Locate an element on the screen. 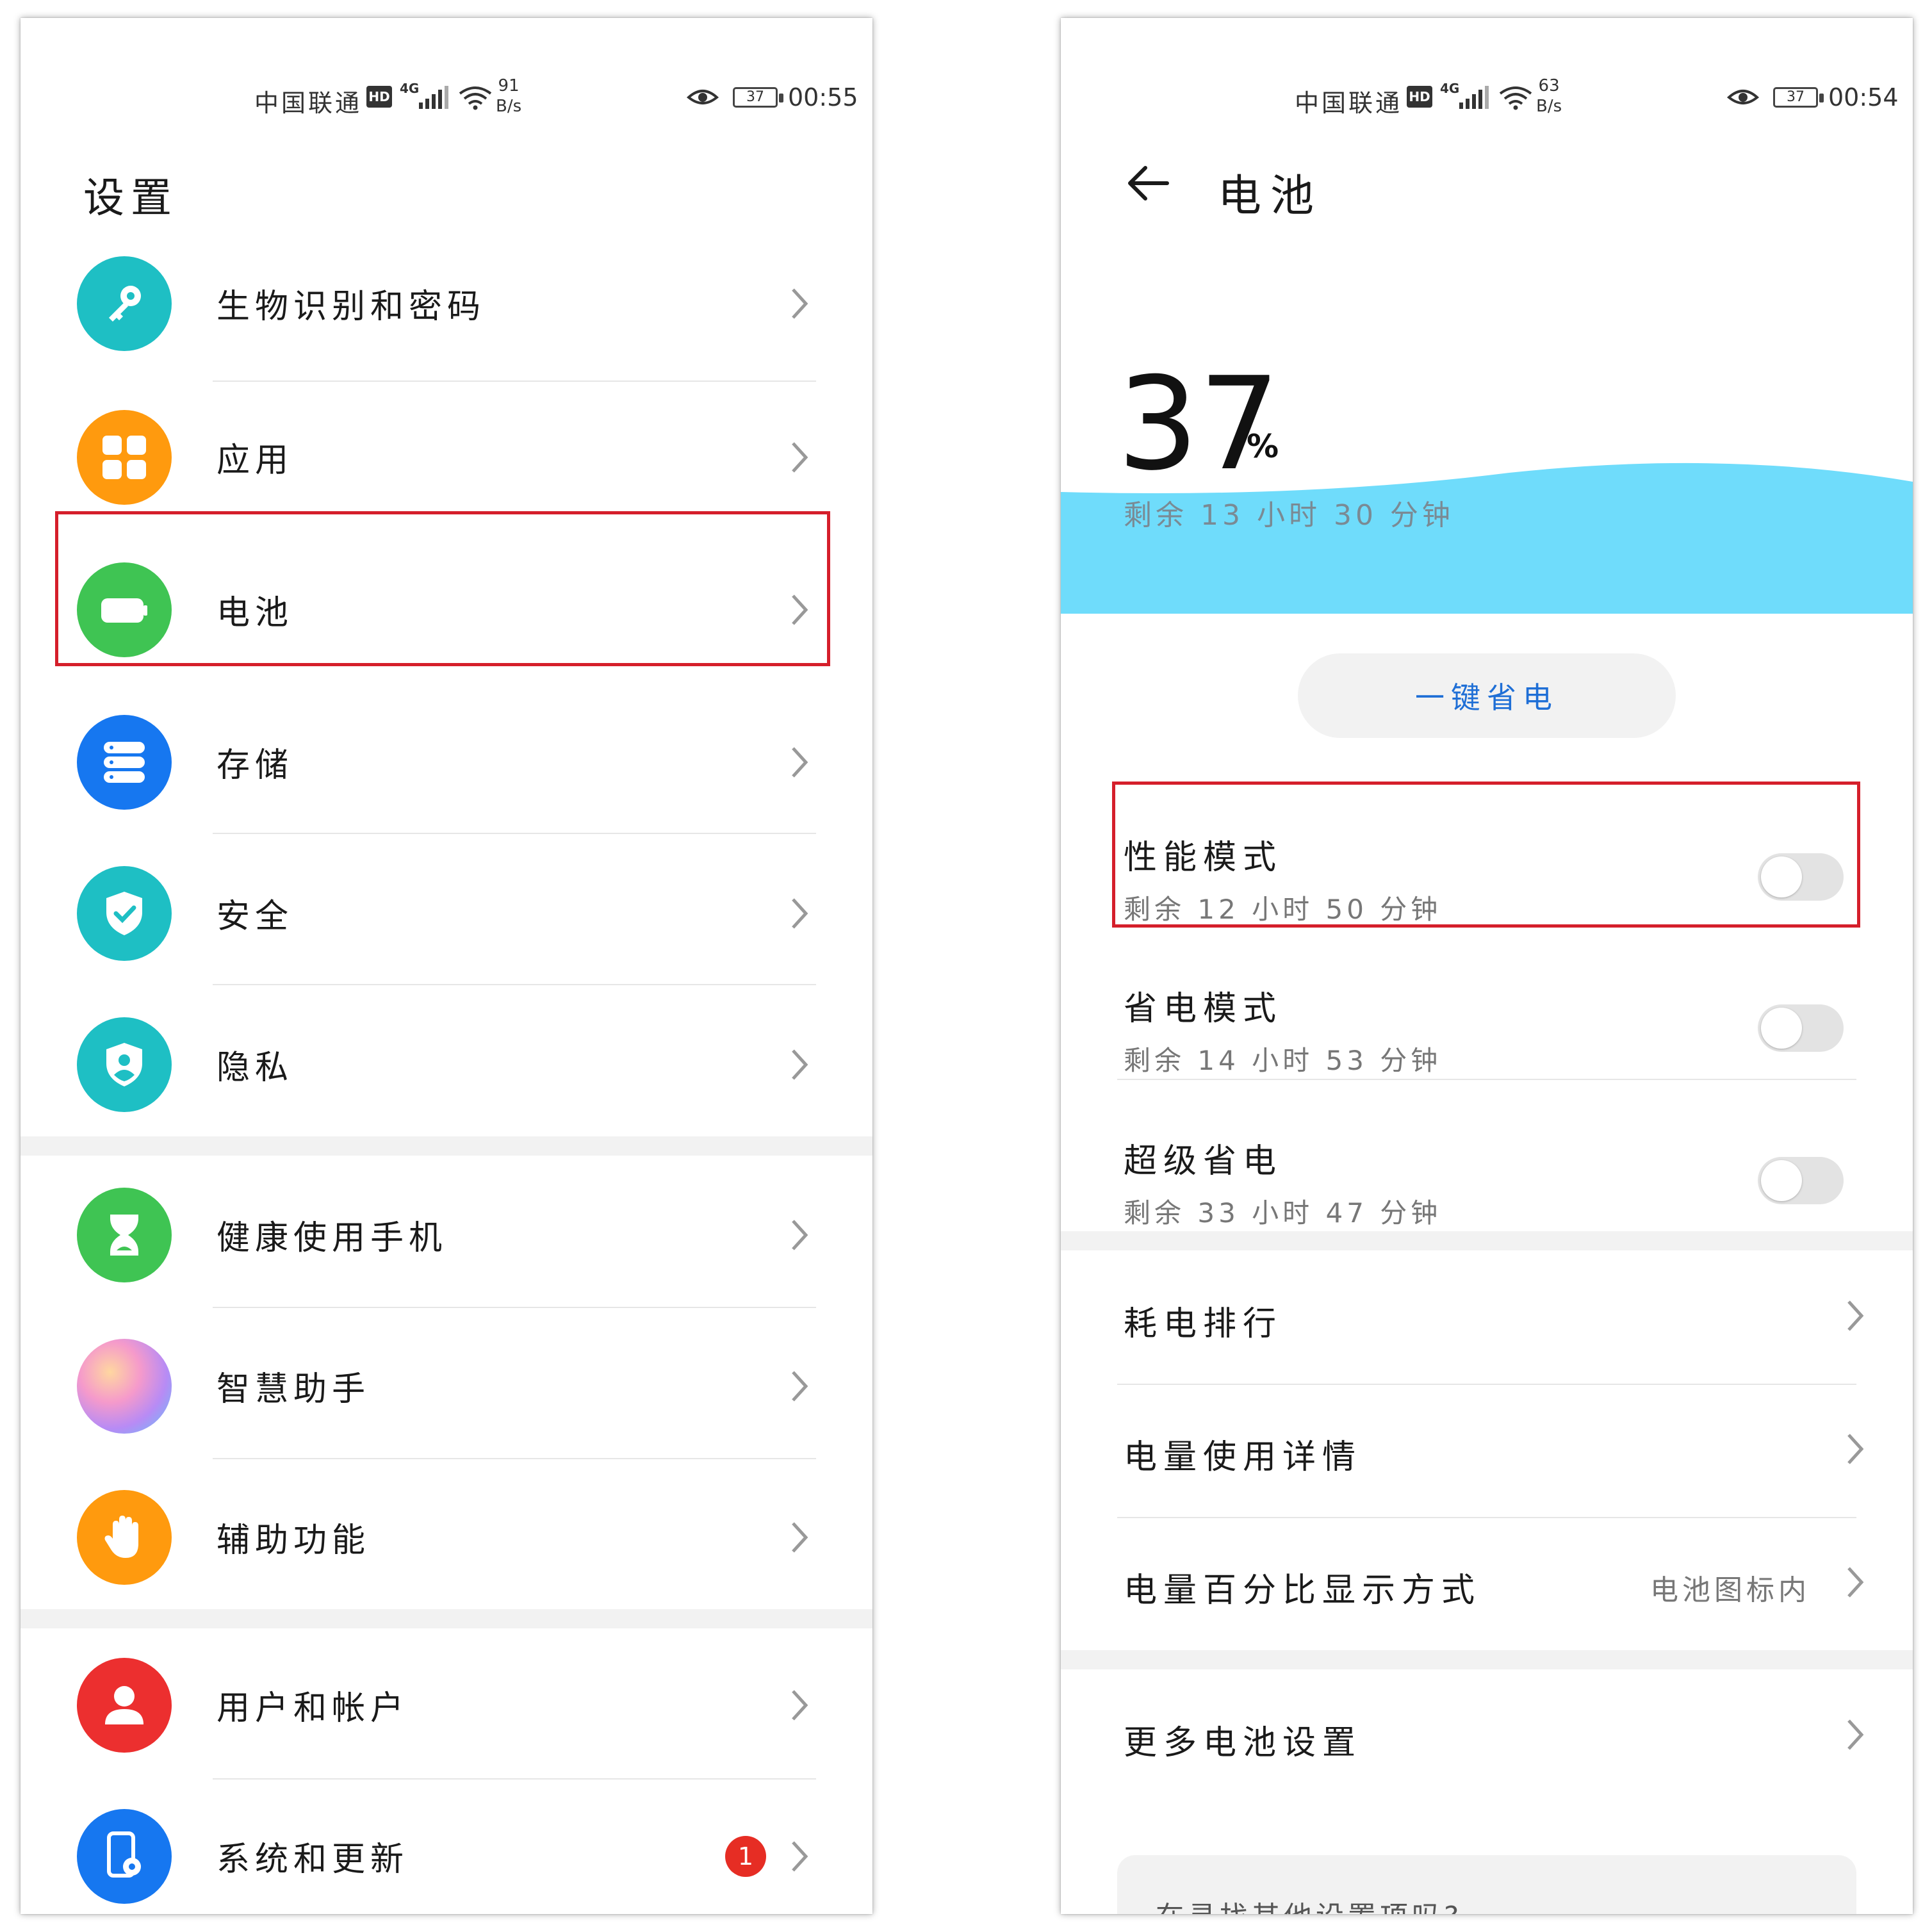 Image resolution: width=1932 pixels, height=1932 pixels. mode-title: 省电模式 is located at coordinates (1203, 1009).